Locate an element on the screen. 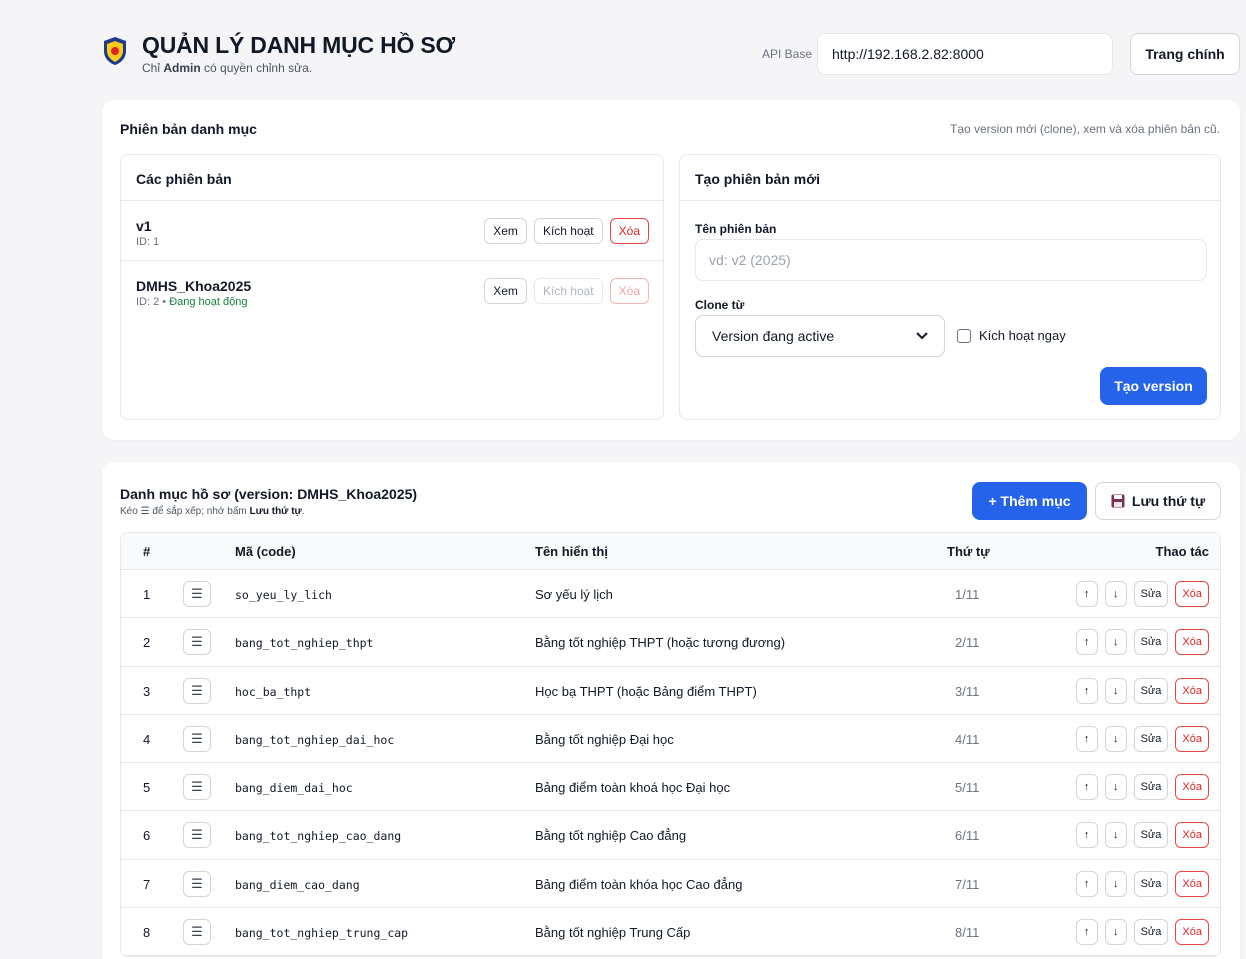 This screenshot has width=1246, height=959. row-code: so_yeu_ly_lich is located at coordinates (283, 595).